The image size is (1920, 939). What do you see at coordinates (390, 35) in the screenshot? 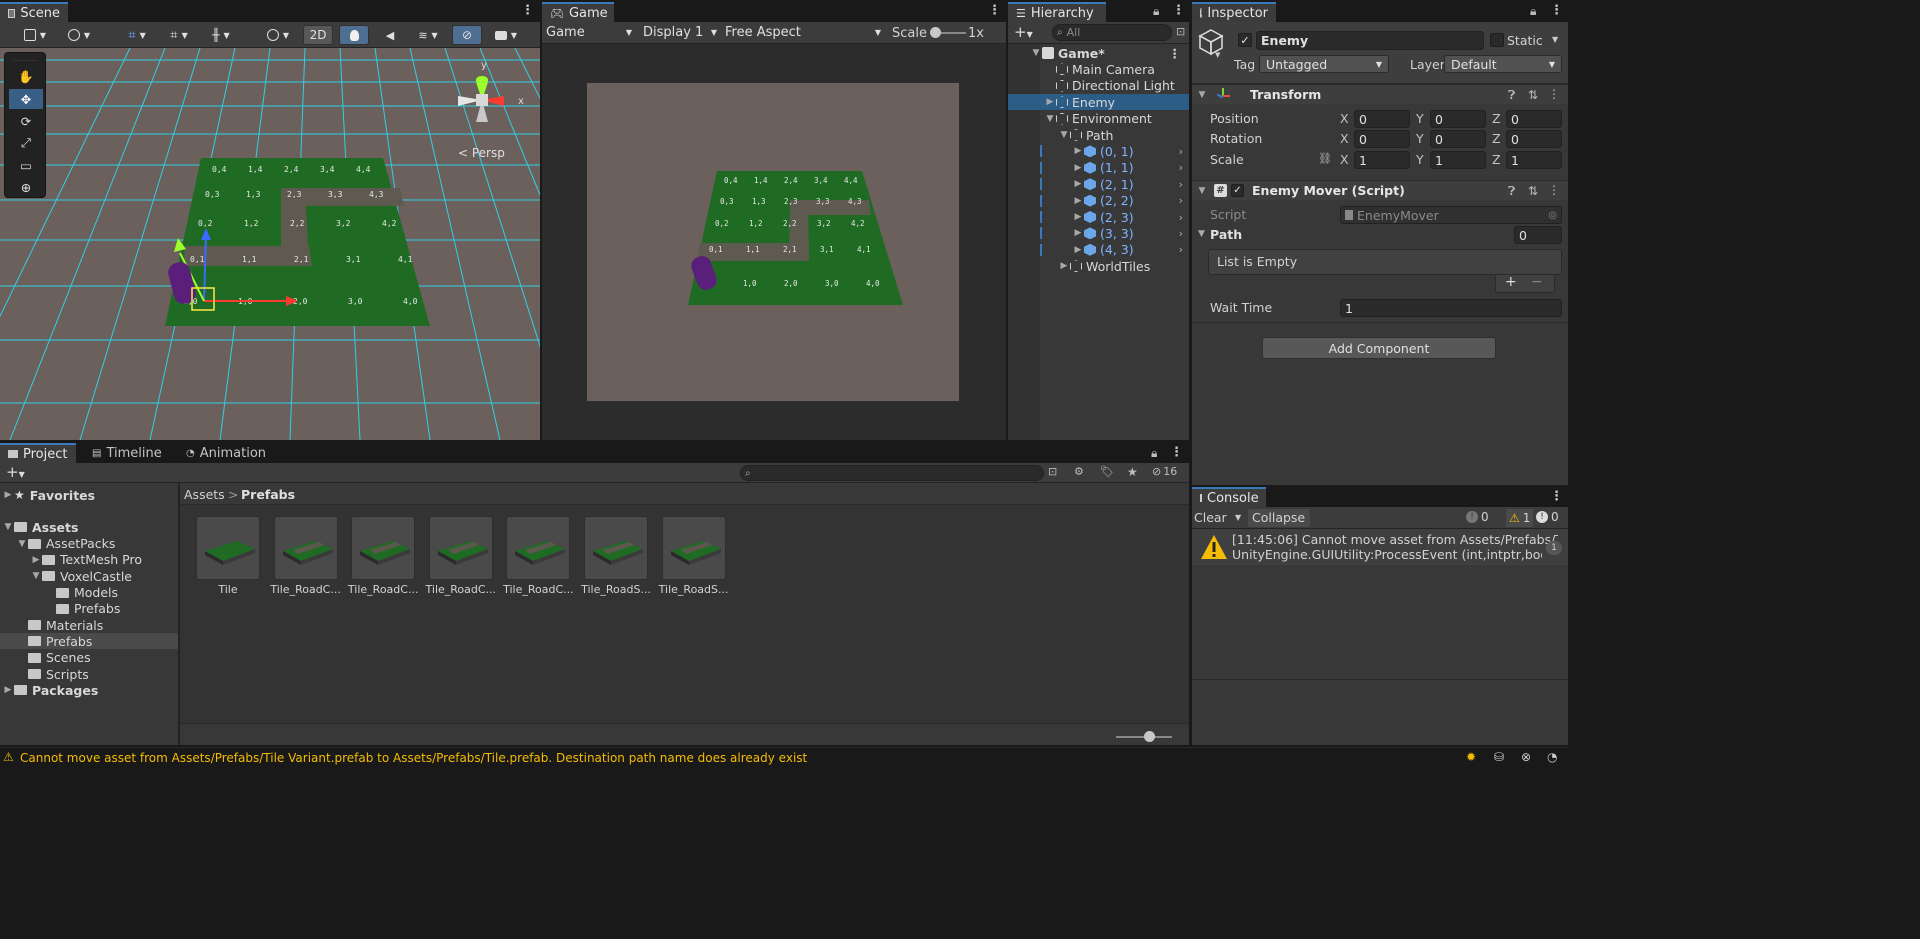
I see `audio-toggle: ◀︎` at bounding box center [390, 35].